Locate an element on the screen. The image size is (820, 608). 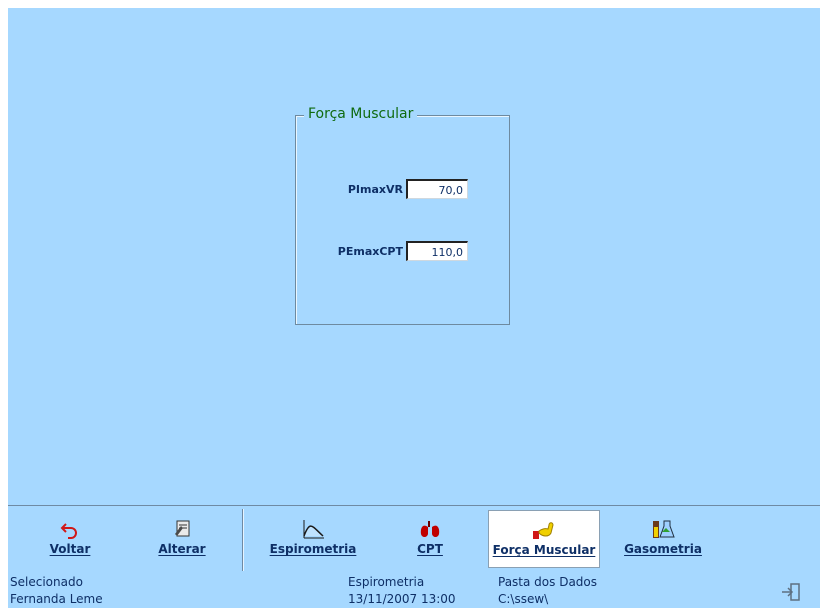
voltar-label: Voltar is located at coordinates (70, 549).